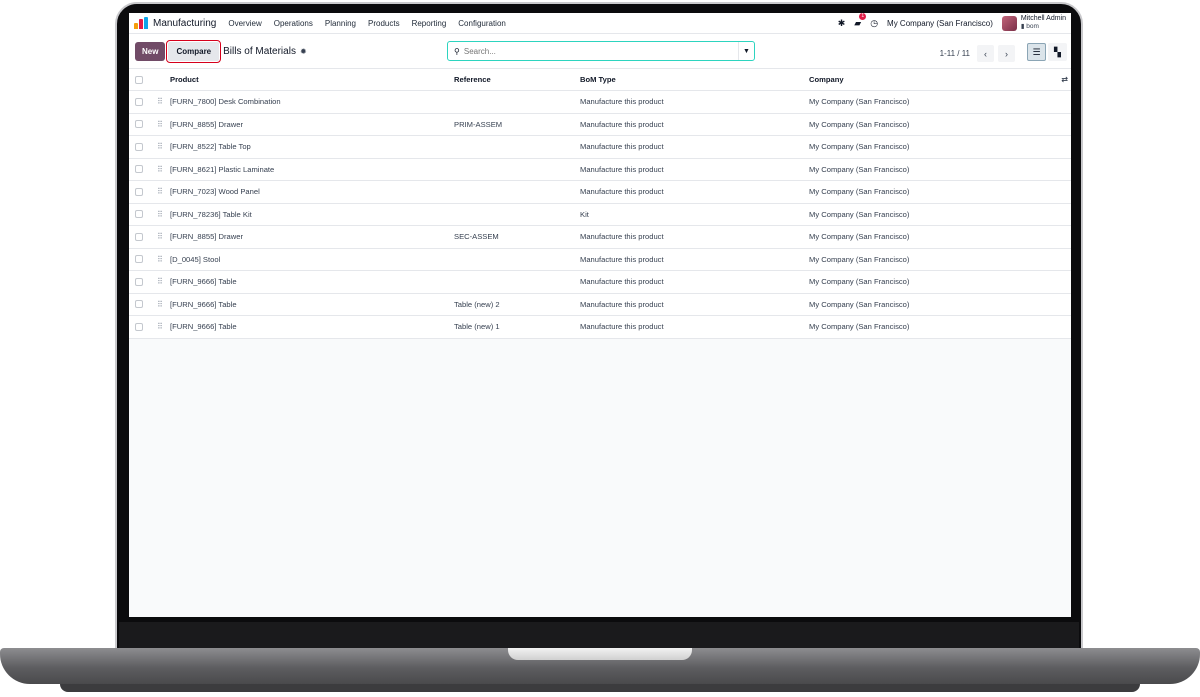  I want to click on bom-type-cell: Kit, so click(584, 214).